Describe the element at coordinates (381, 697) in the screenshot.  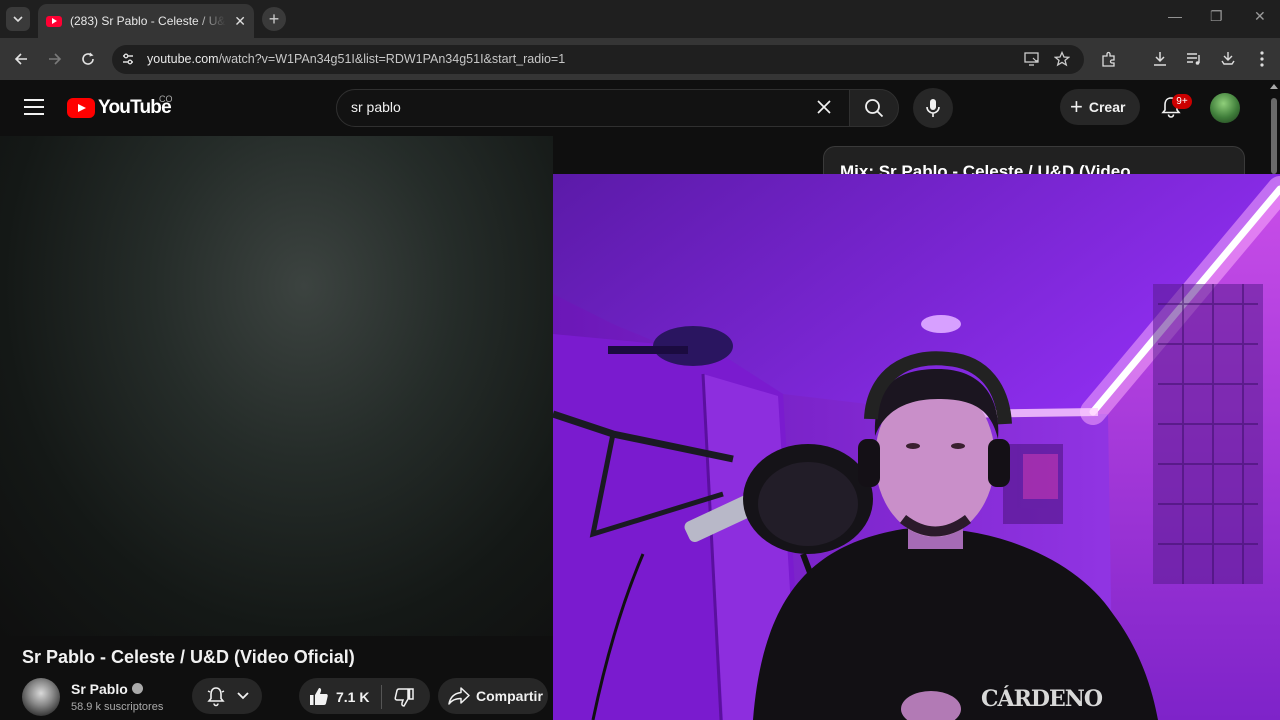
I see `like-divider` at that location.